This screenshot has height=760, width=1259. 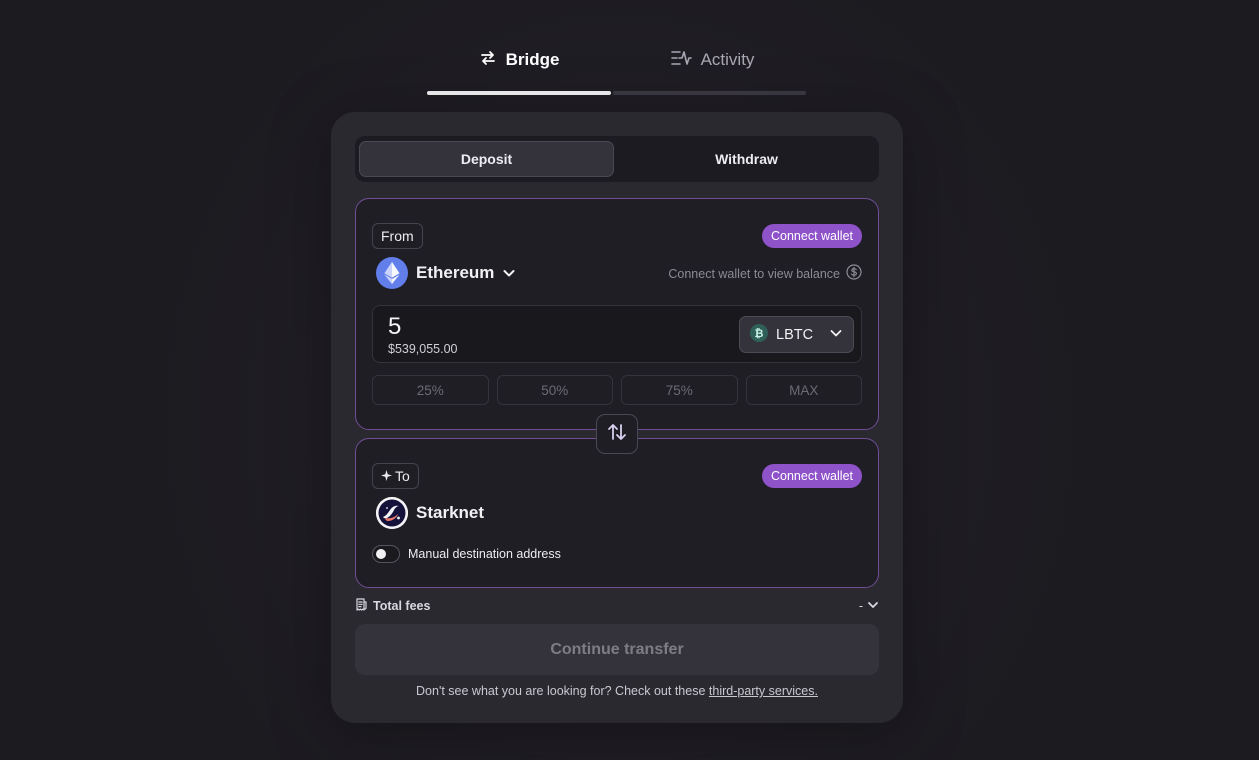 I want to click on swap-arrows-icon, so click(x=617, y=434).